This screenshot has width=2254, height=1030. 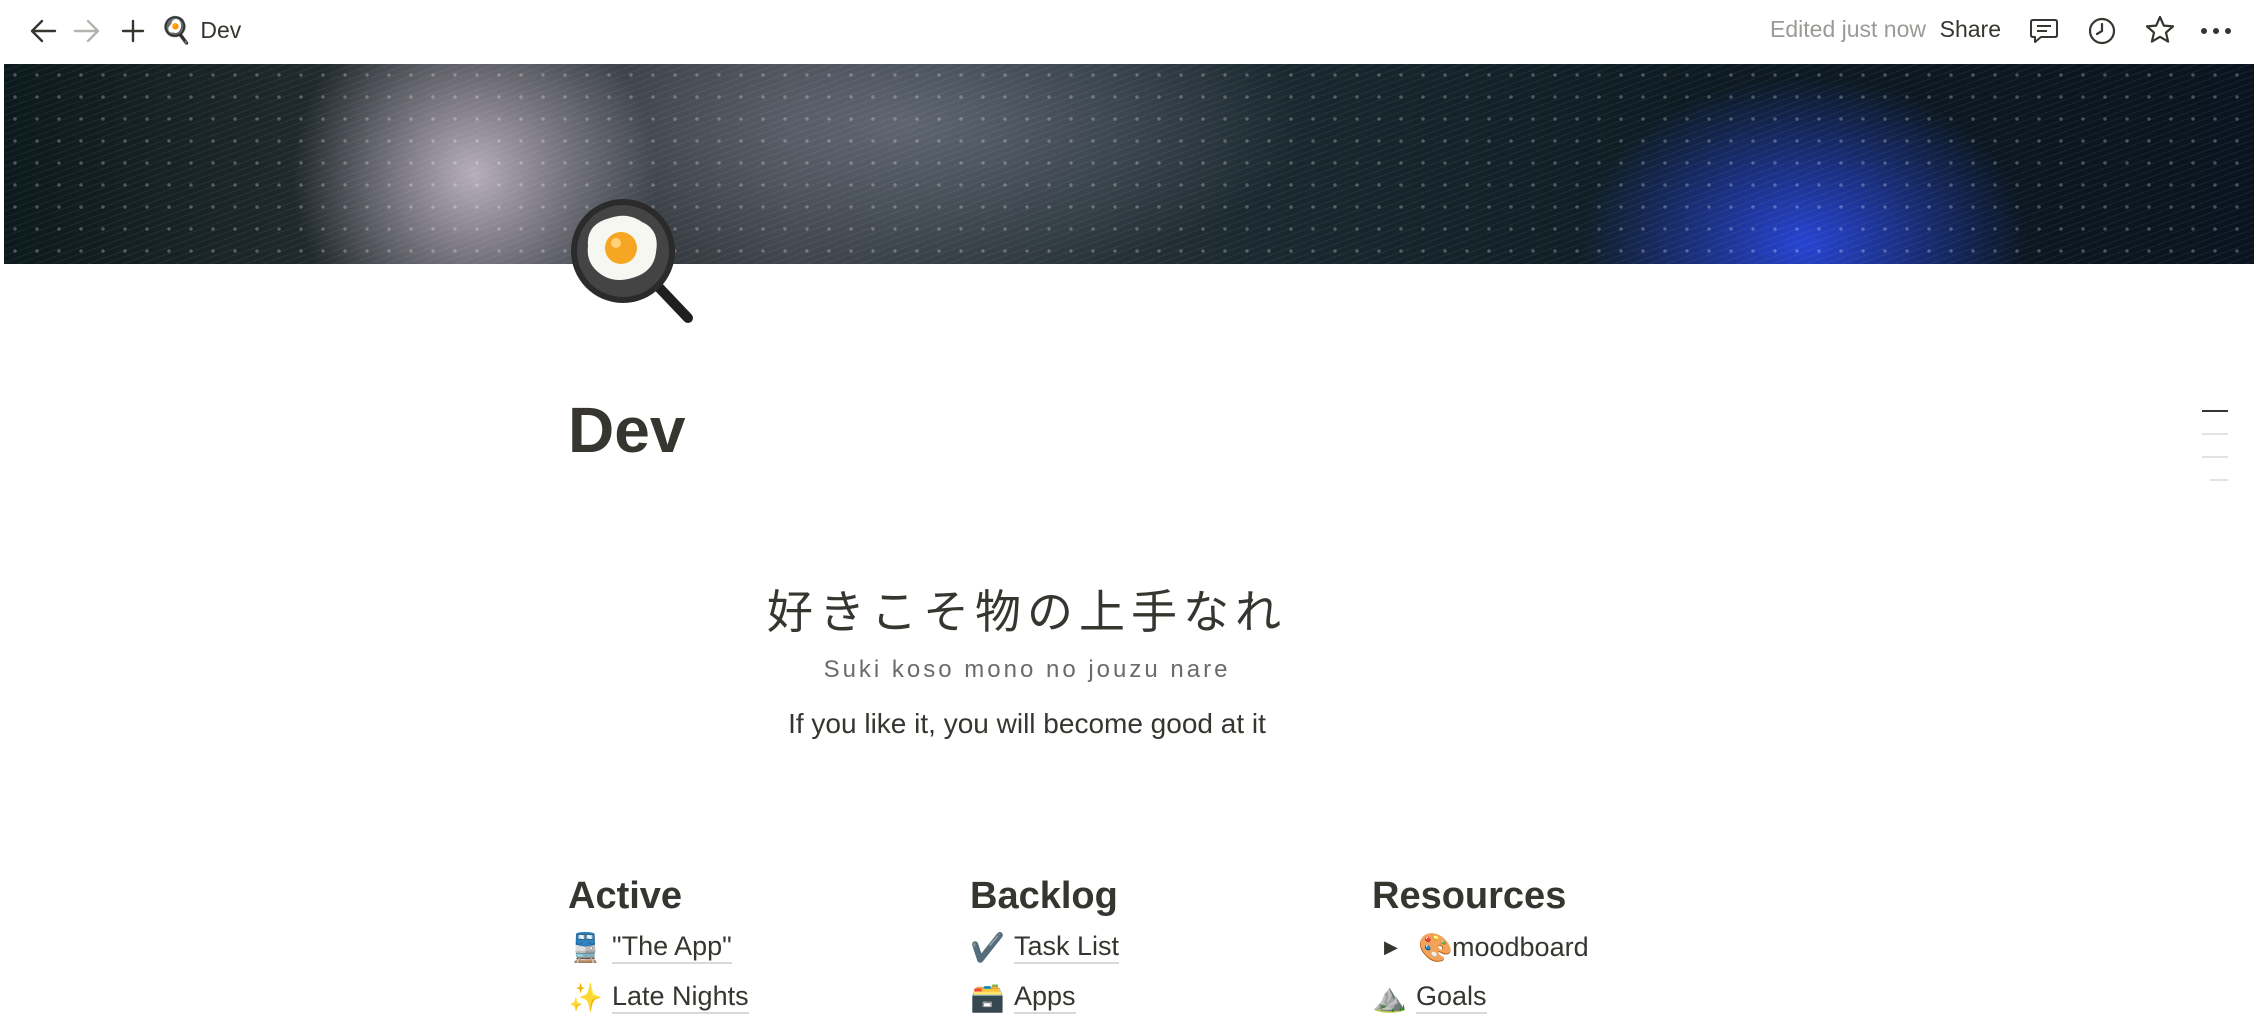 I want to click on column-backlog: Backlog ✔️ Task List 🗃️ Apps, so click(x=1160, y=946).